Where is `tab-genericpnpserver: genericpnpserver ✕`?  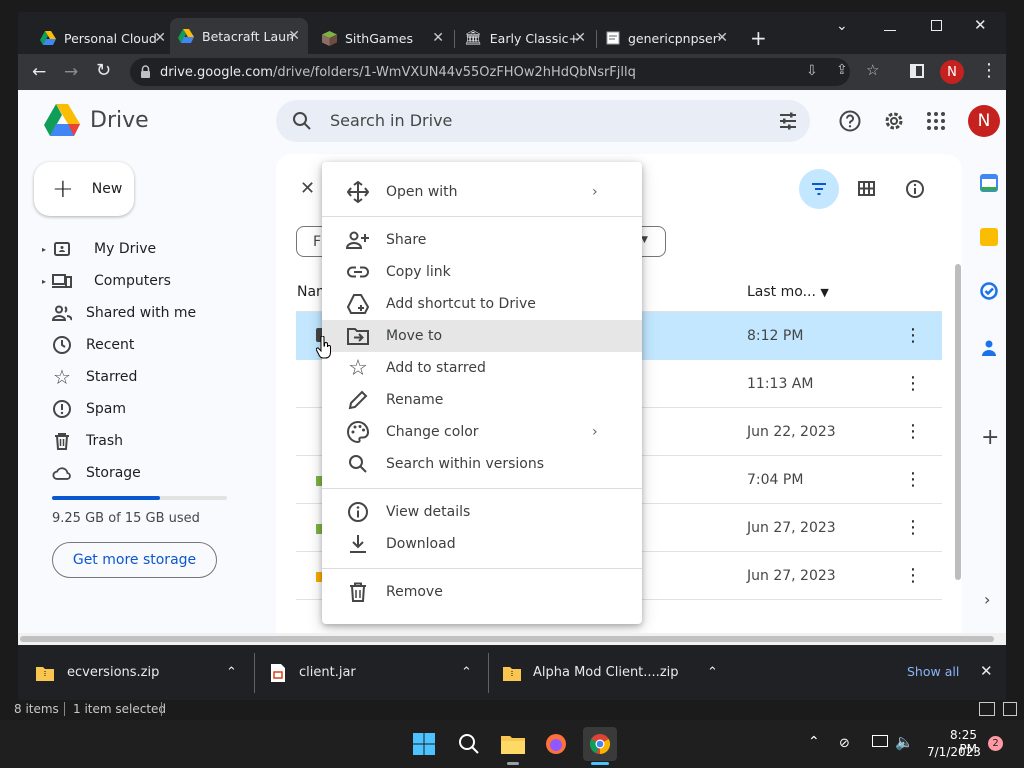
tab-genericpnpserver: genericpnpserver ✕ is located at coordinates (667, 38).